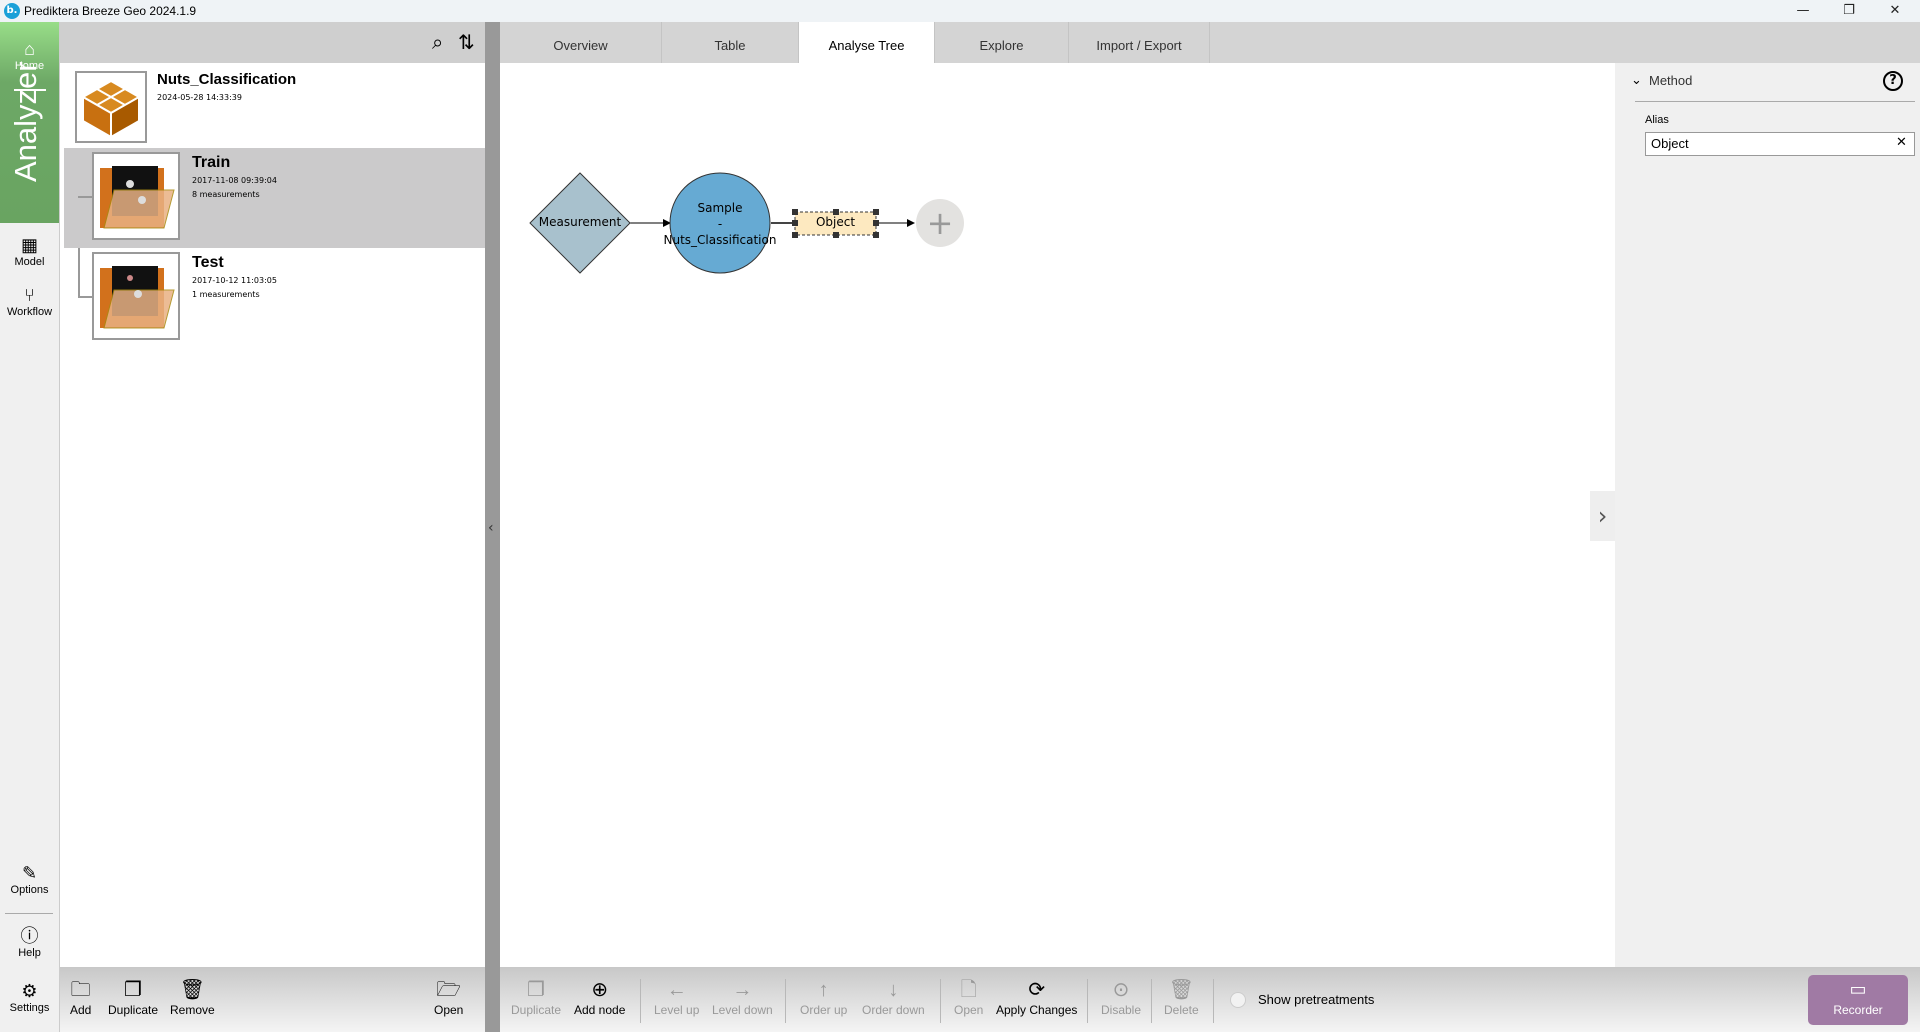 Image resolution: width=1920 pixels, height=1032 pixels. I want to click on tab-import-export: Import / Export, so click(1139, 42).